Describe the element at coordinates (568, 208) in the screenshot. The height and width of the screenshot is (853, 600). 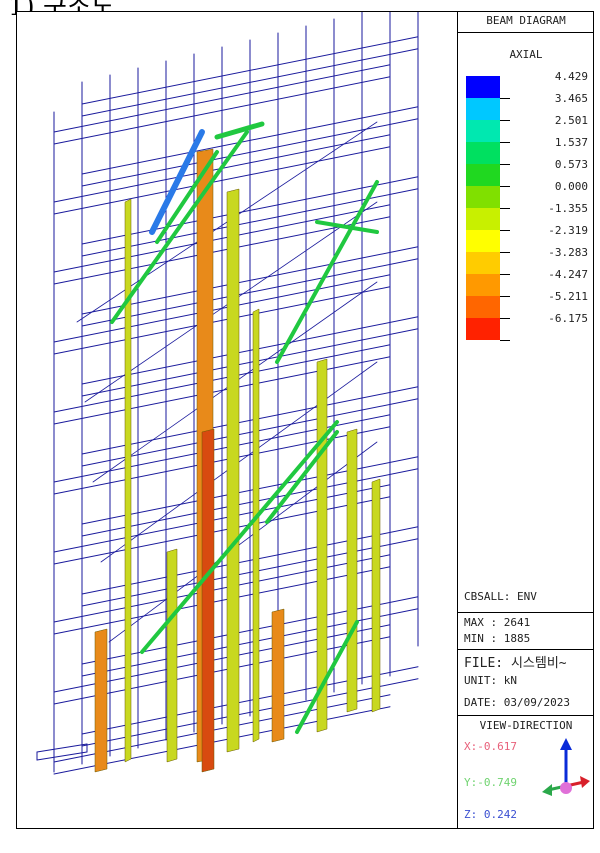
I see `legend-label: -1.355` at that location.